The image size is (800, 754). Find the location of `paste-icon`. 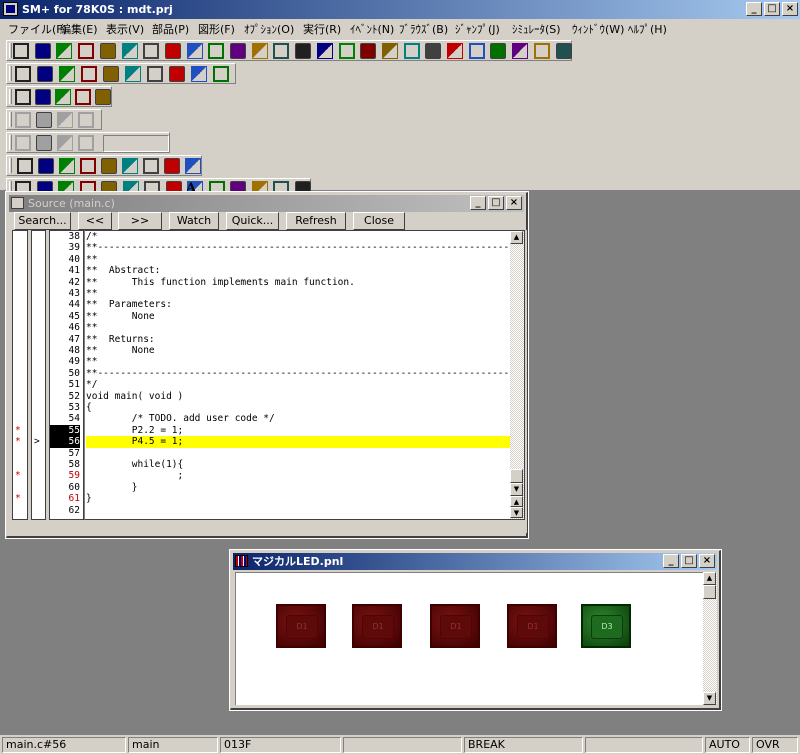

paste-icon is located at coordinates (177, 74).